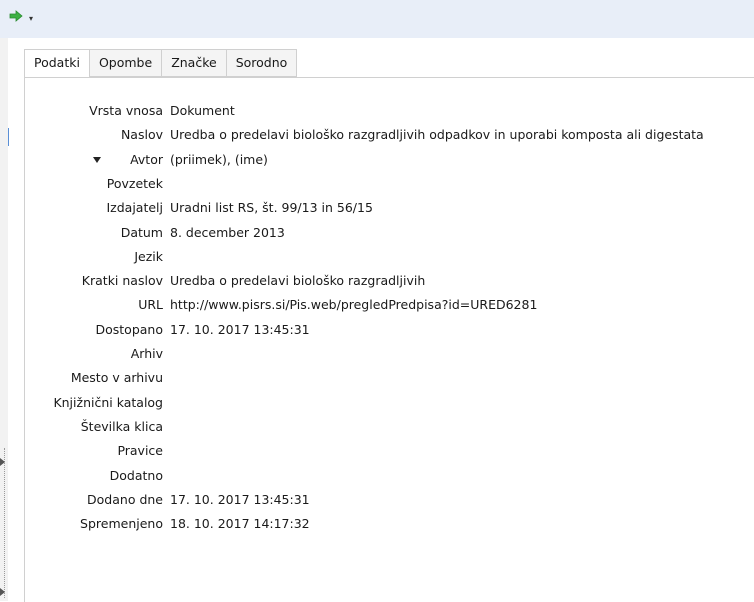 The height and width of the screenshot is (602, 754). What do you see at coordinates (116, 377) in the screenshot?
I see `field-label: Mesto v arhivu` at bounding box center [116, 377].